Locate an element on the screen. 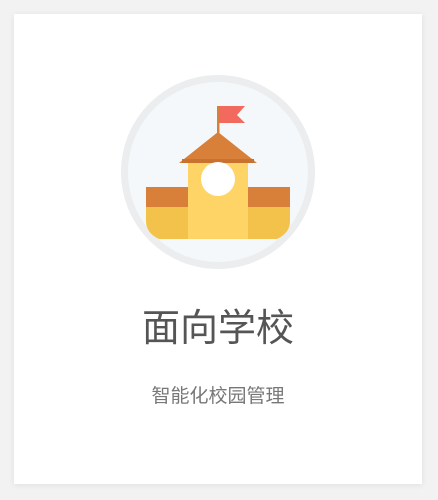 This screenshot has width=438, height=500. right-wing-roof is located at coordinates (268, 197).